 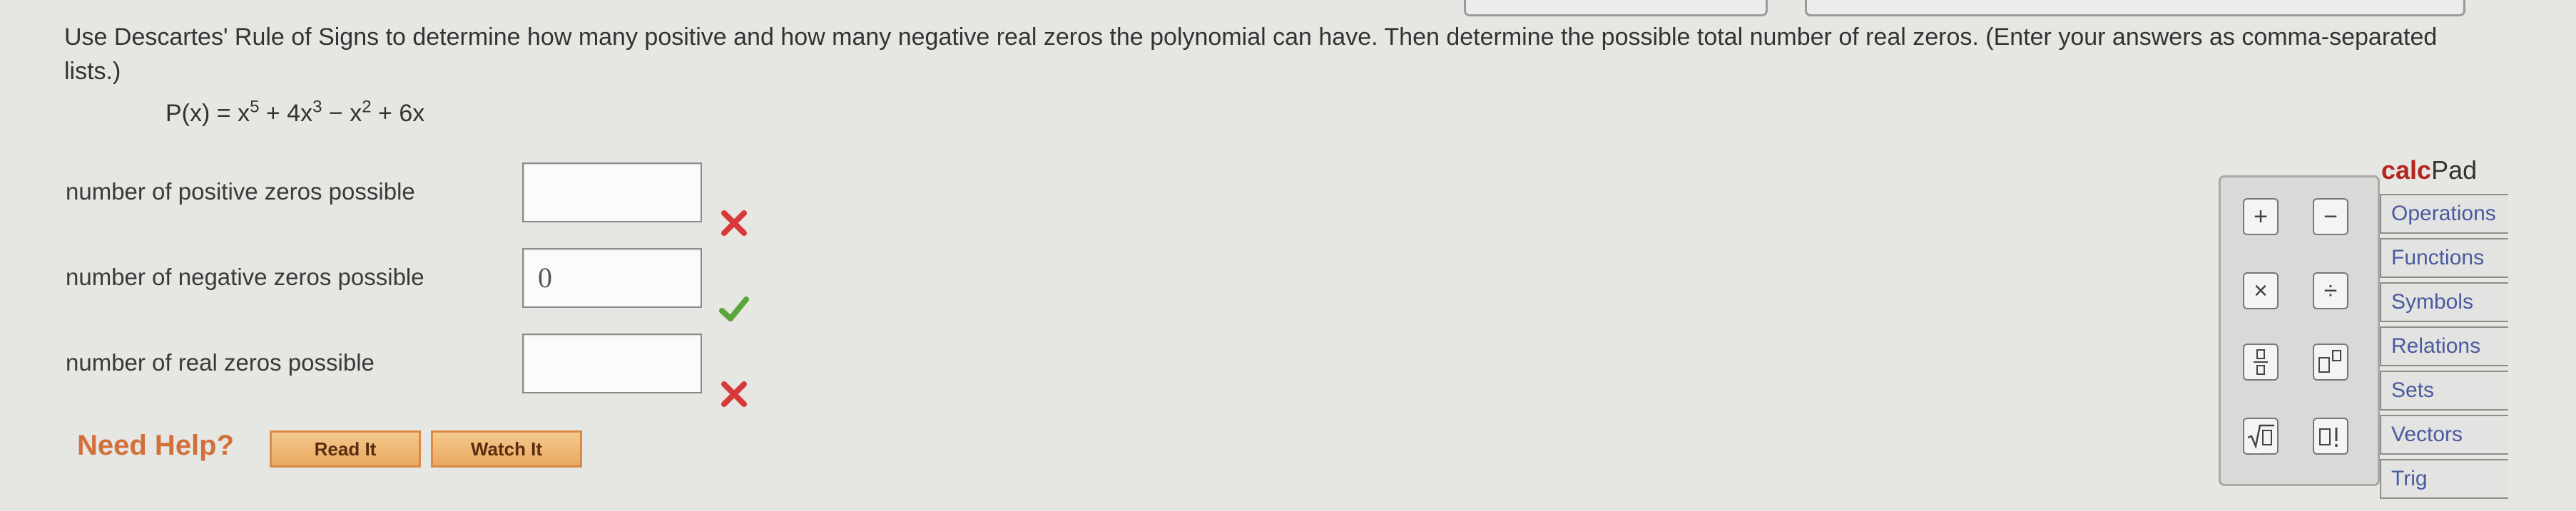 I want to click on fraction-key, so click(x=2261, y=363).